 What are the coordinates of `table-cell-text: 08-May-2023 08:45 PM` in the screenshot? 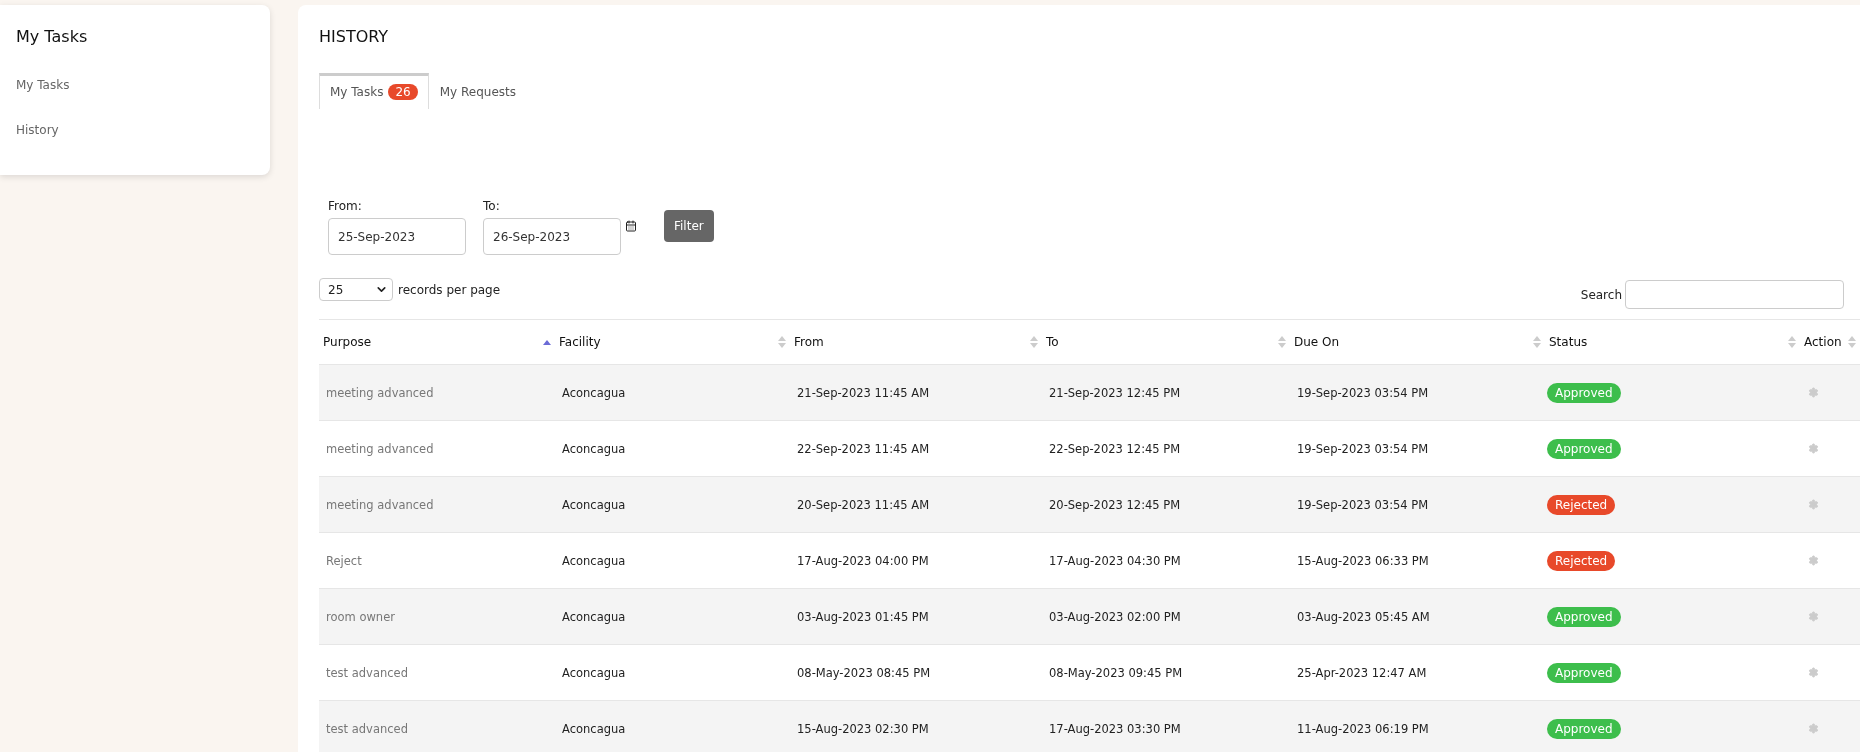 It's located at (863, 672).